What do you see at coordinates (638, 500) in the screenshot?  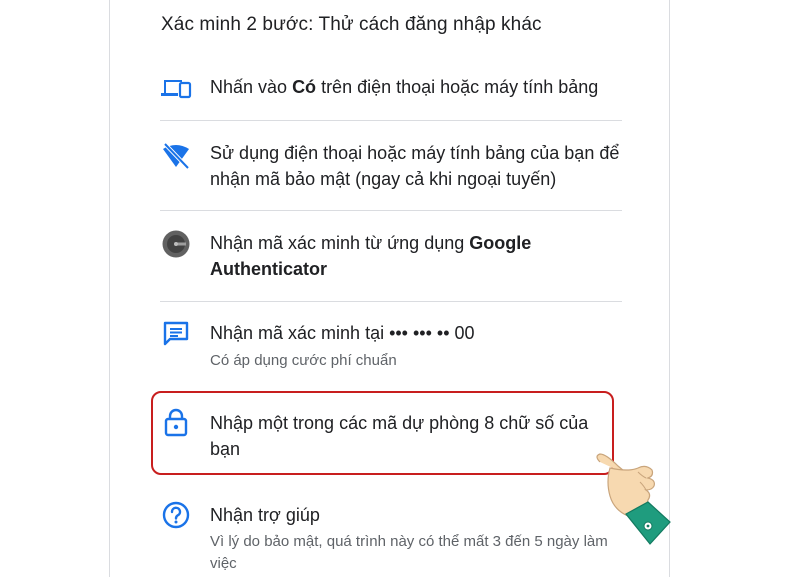 I see `pointing-hand-icon` at bounding box center [638, 500].